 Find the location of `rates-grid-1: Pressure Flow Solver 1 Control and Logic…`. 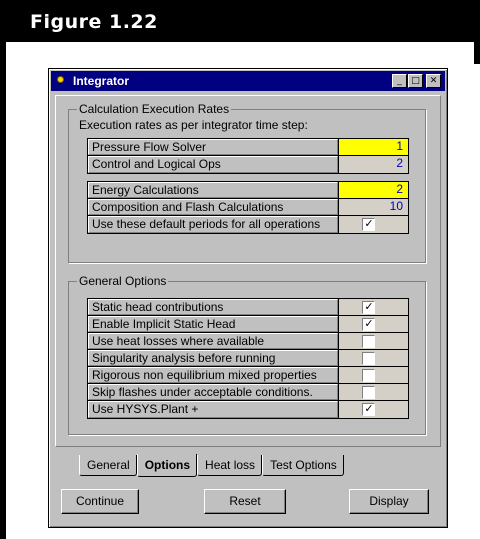

rates-grid-1: Pressure Flow Solver 1 Control and Logic… is located at coordinates (248, 156).